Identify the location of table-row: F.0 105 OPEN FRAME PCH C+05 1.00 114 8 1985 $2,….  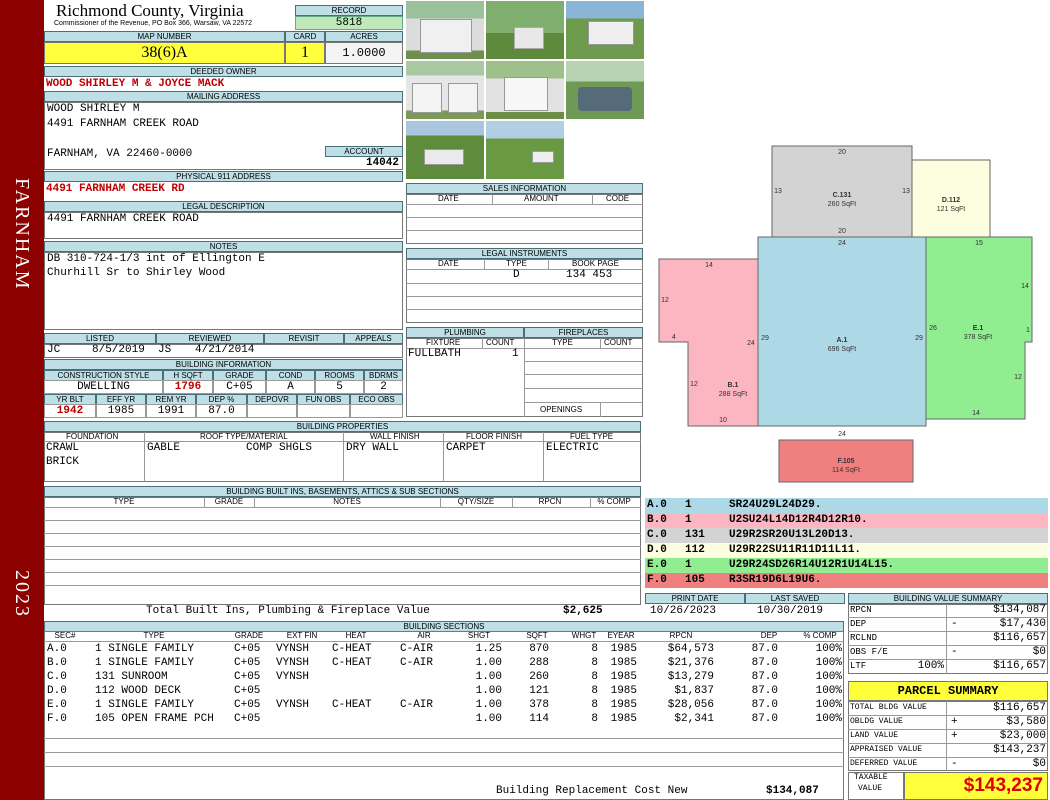
(422, 719).